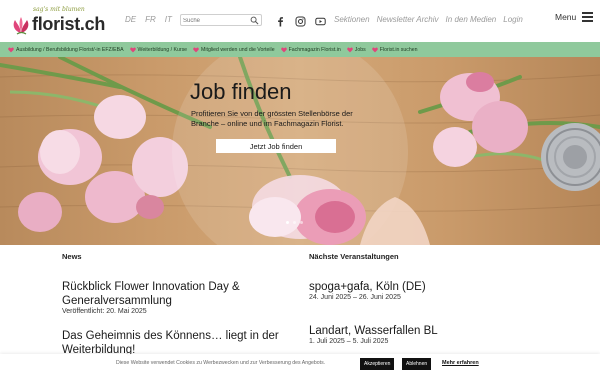 This screenshot has height=375, width=600. Describe the element at coordinates (168, 19) in the screenshot. I see `lang-it: IT` at that location.